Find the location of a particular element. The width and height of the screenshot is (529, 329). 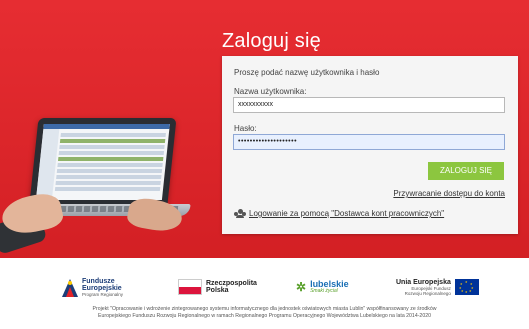

polish-flag-icon is located at coordinates (190, 287).